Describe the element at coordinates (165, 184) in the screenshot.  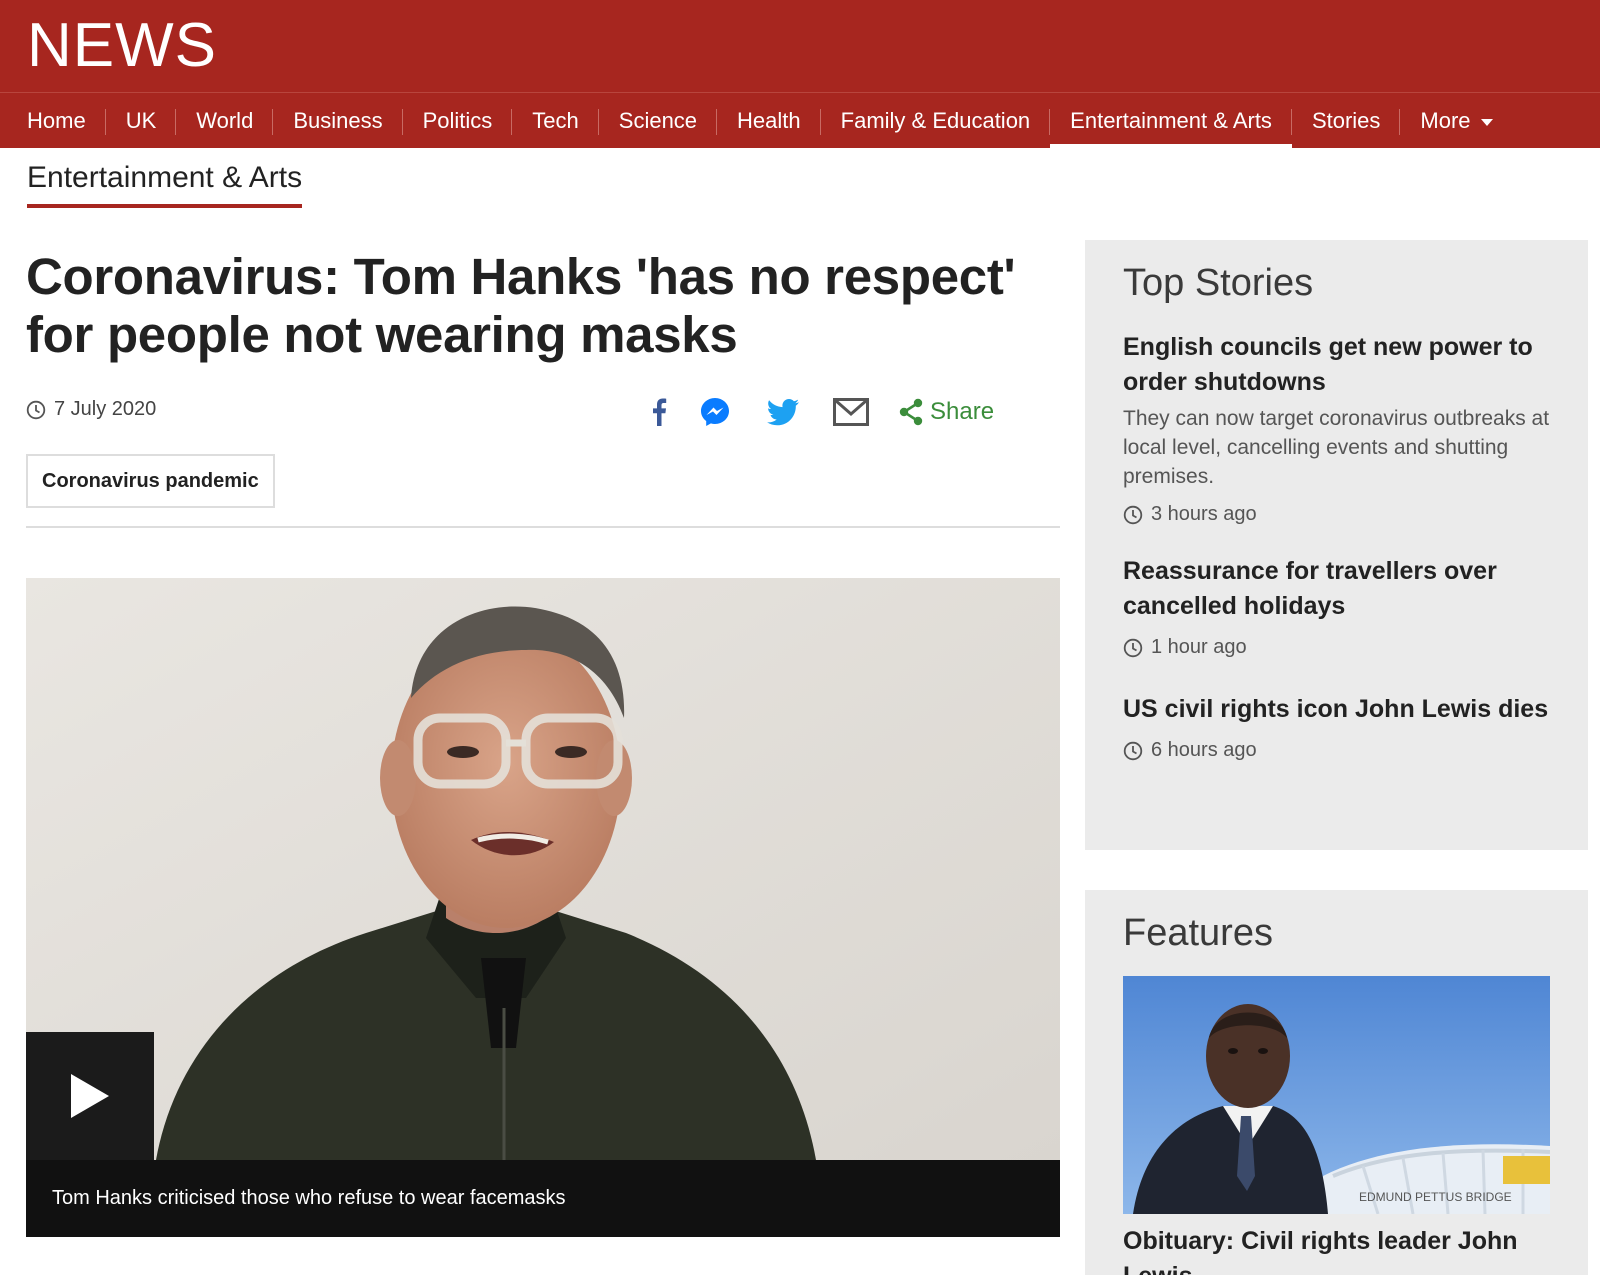
I see `section-label: Entertainment & Arts` at that location.